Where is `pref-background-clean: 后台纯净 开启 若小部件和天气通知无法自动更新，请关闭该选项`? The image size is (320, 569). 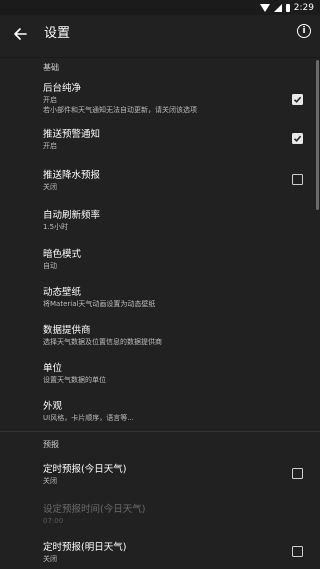
pref-background-clean: 后台纯净 开启 若小部件和天气通知无法自动更新，请关闭该选项 is located at coordinates (160, 99).